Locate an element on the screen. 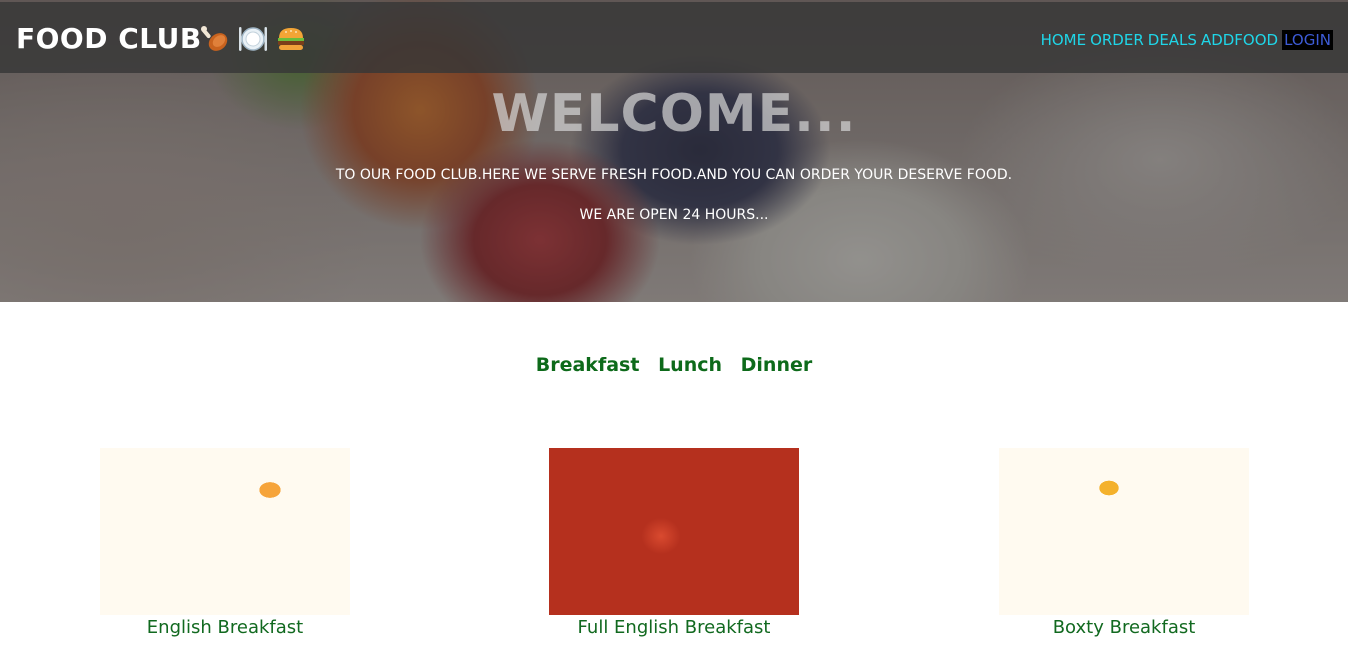 The height and width of the screenshot is (655, 1348). brand-logo-text: FOOD CLUB is located at coordinates (109, 39).